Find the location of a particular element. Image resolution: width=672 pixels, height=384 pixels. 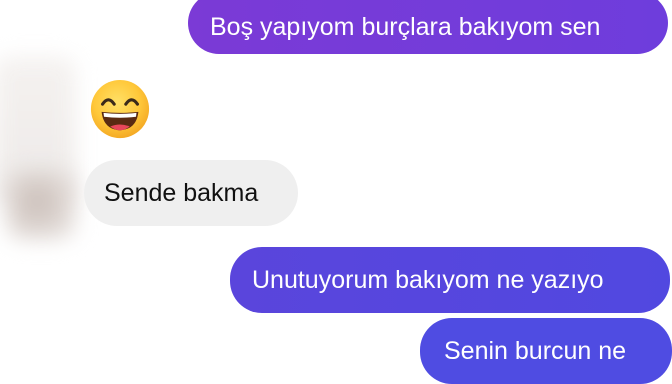

outgoing-message-bubble: Boş yapıyom burçlara bakıyom sen is located at coordinates (428, 27).